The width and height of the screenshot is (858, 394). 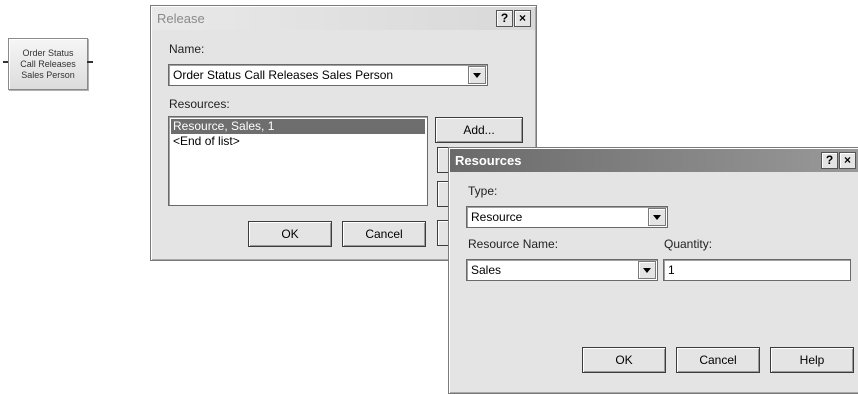 What do you see at coordinates (48, 52) in the screenshot?
I see `module-label-line: Order Status` at bounding box center [48, 52].